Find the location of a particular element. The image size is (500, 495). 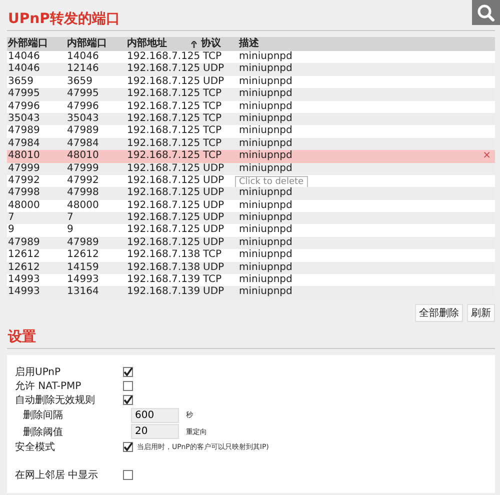

table-row: 35043 35043 192.168.7.125 TCP miniupnpd is located at coordinates (251, 119).